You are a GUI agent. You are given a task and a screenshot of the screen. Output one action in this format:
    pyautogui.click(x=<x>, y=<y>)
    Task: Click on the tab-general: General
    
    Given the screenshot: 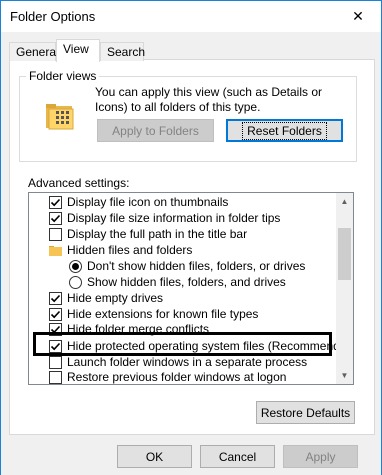 What is the action you would take?
    pyautogui.click(x=34, y=51)
    